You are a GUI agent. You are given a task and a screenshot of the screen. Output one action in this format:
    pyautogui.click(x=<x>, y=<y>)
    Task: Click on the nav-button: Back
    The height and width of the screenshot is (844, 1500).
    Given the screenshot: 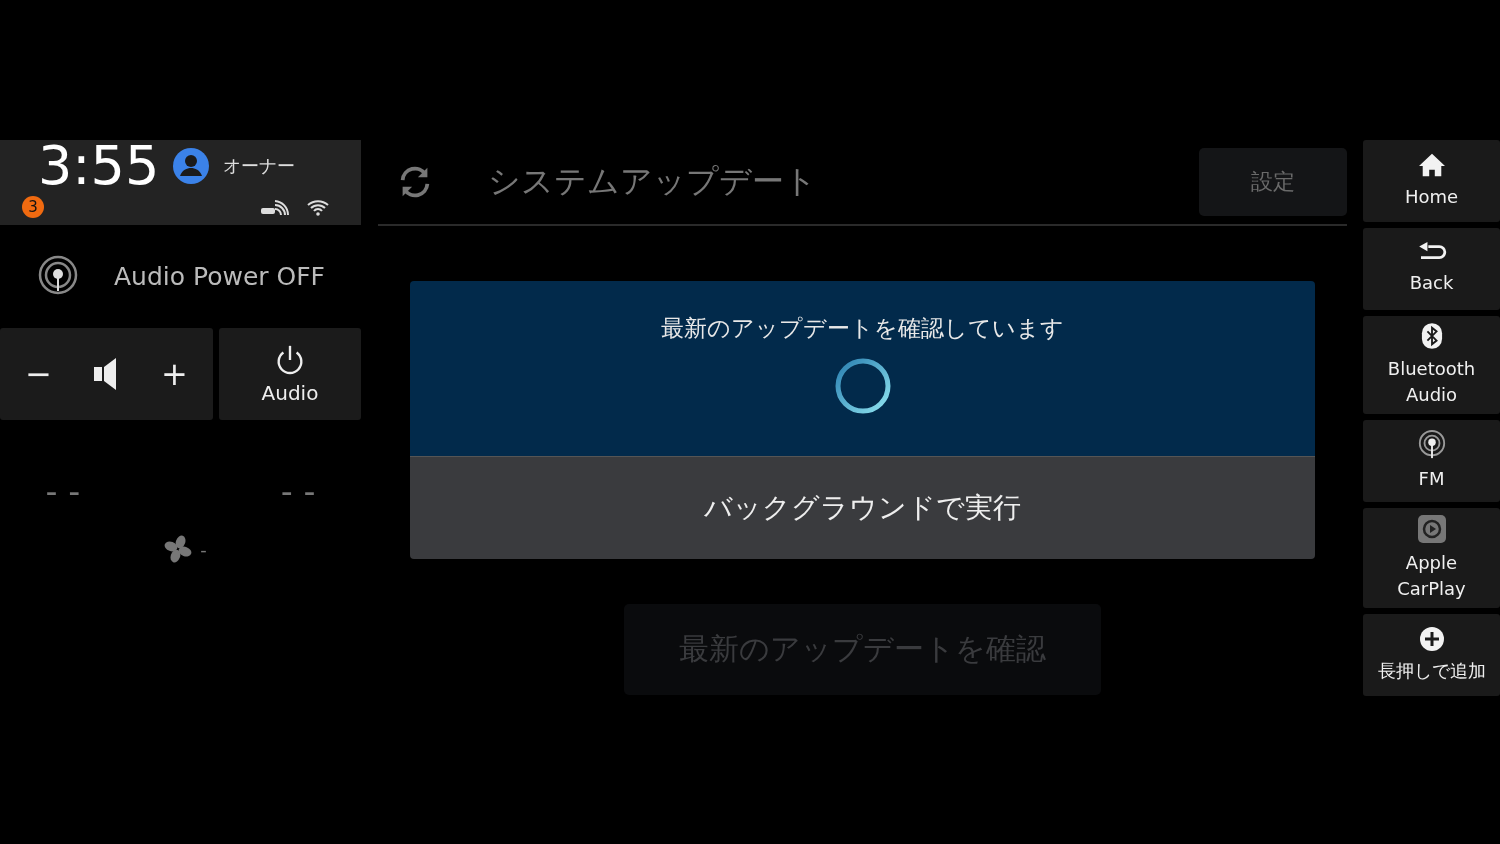 What is the action you would take?
    pyautogui.click(x=1431, y=269)
    